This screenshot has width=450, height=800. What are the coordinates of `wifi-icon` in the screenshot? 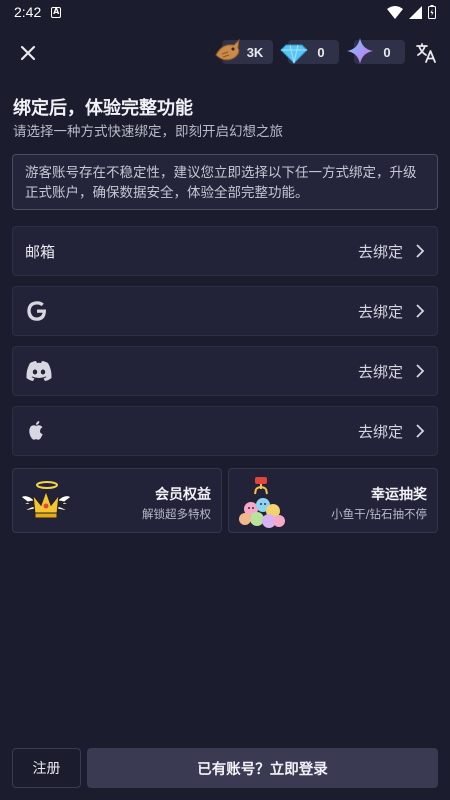 It's located at (395, 12).